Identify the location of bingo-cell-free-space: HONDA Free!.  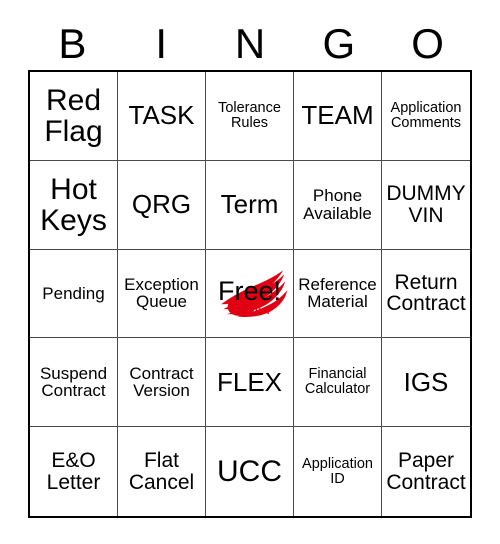
(250, 294).